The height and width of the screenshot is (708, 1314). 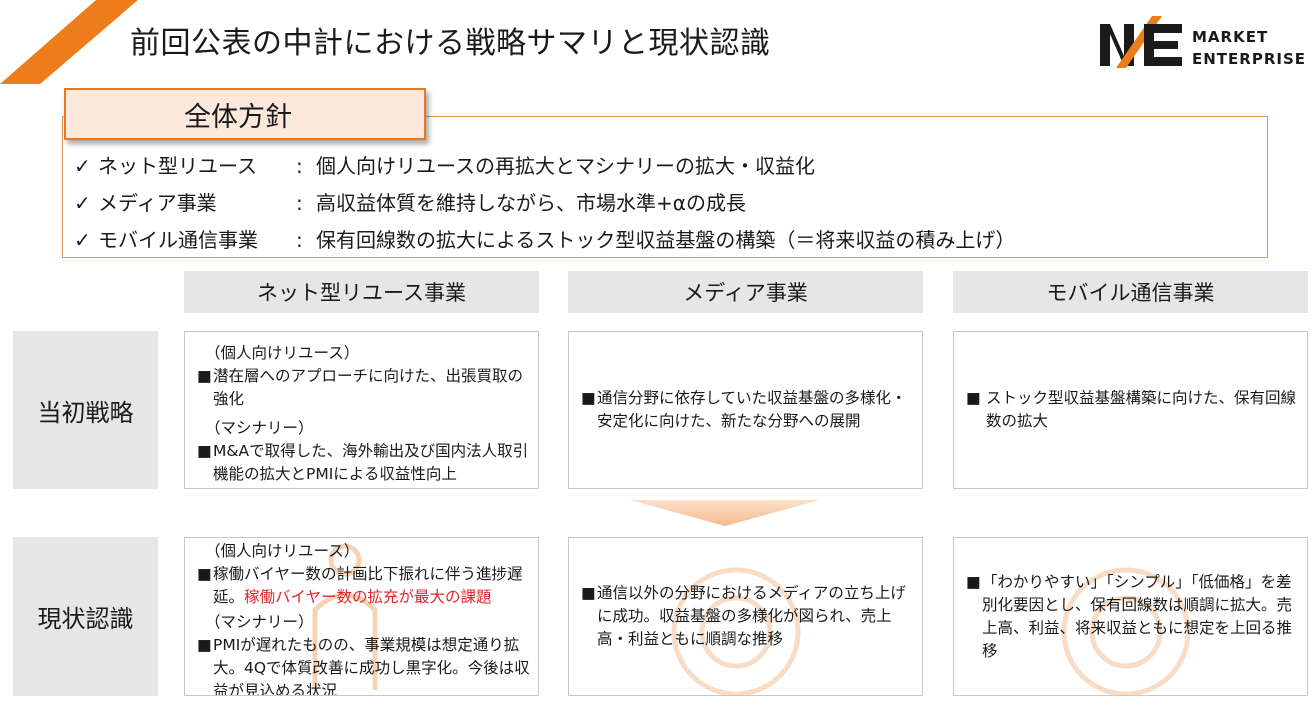 What do you see at coordinates (1141, 409) in the screenshot?
I see `bullet-text: ストック型収益基盤構築に向けた、保有回線数の拡大` at bounding box center [1141, 409].